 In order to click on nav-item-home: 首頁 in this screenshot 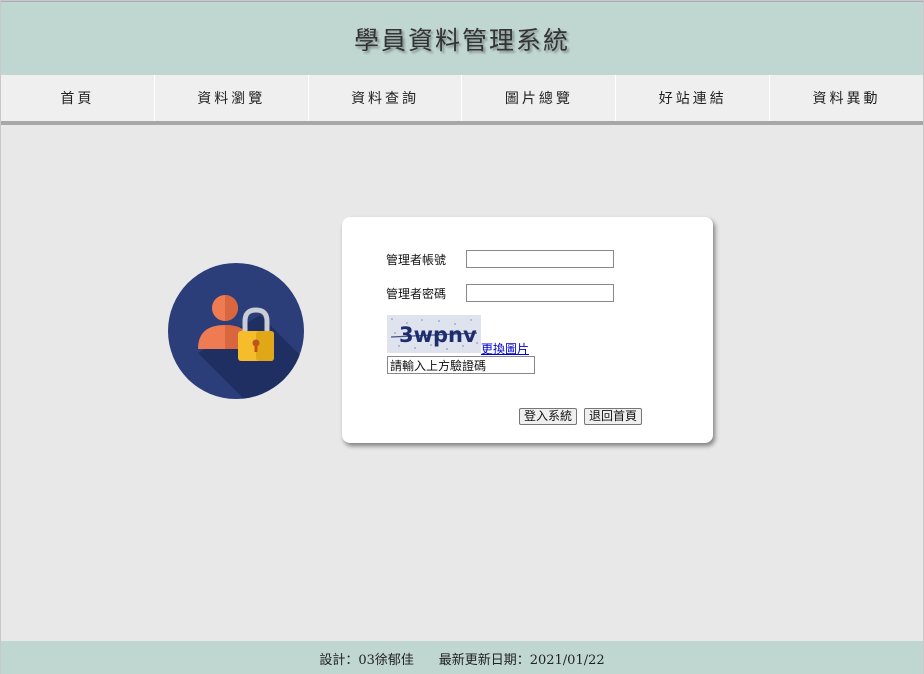, I will do `click(78, 98)`.